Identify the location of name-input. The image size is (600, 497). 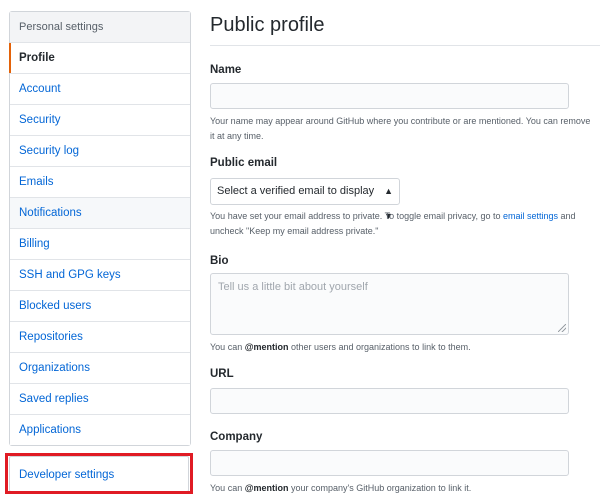
(389, 96).